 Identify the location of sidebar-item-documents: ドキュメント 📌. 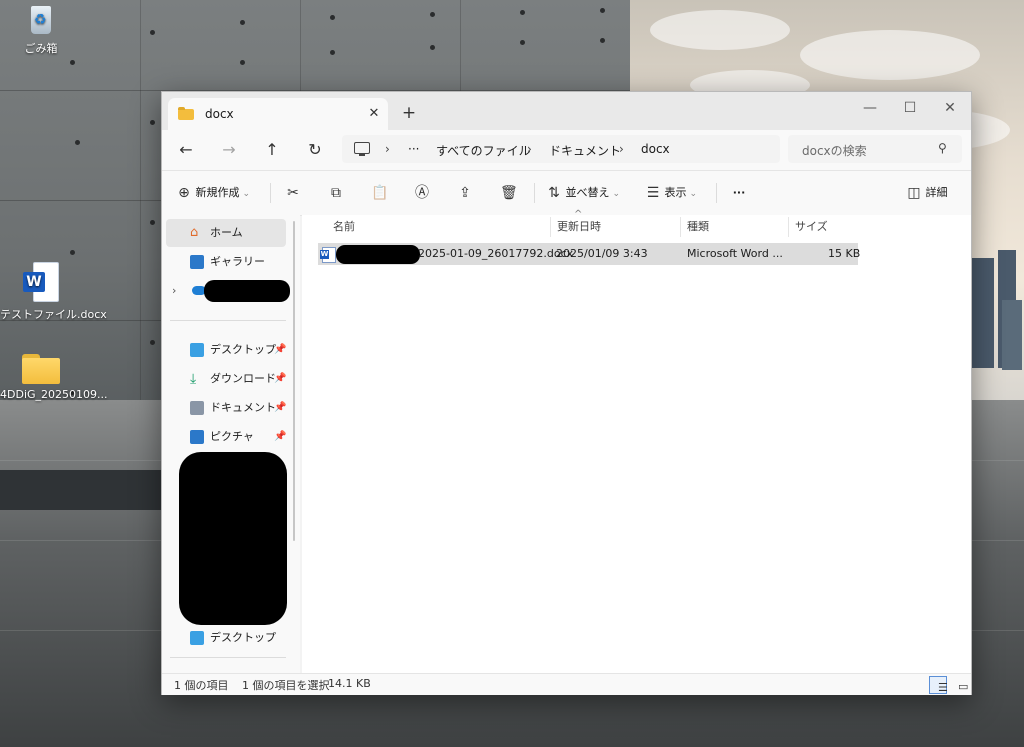
(226, 408).